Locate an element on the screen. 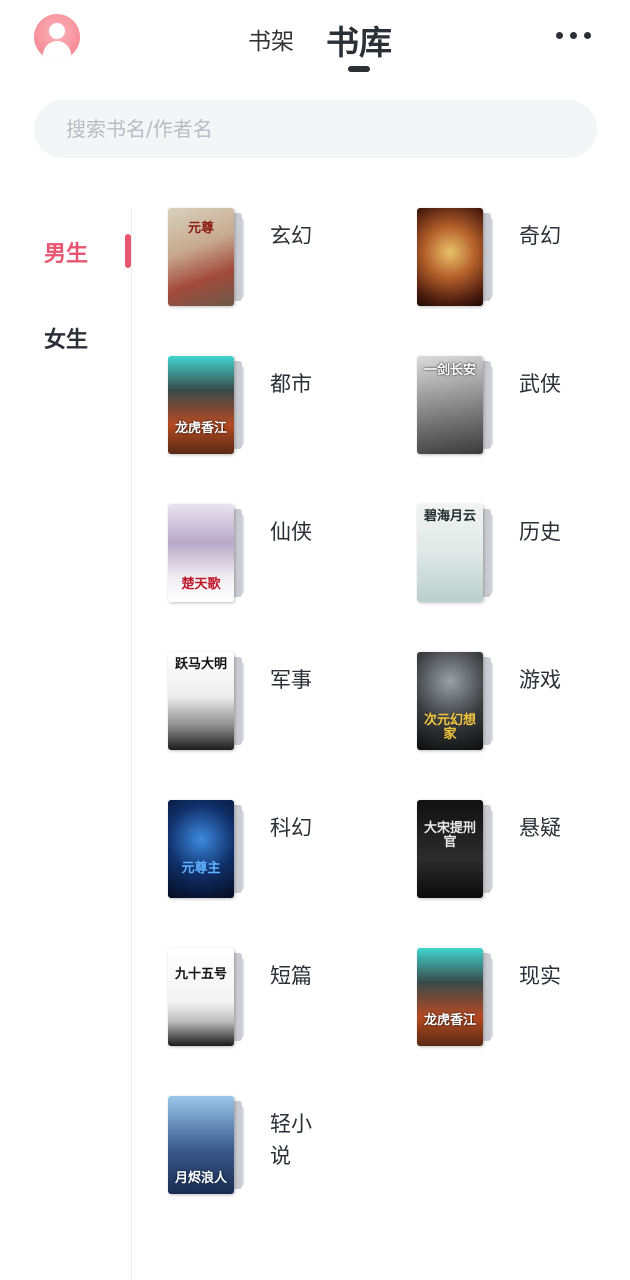  cover-stack: 月烬浪人 is located at coordinates (208, 1145).